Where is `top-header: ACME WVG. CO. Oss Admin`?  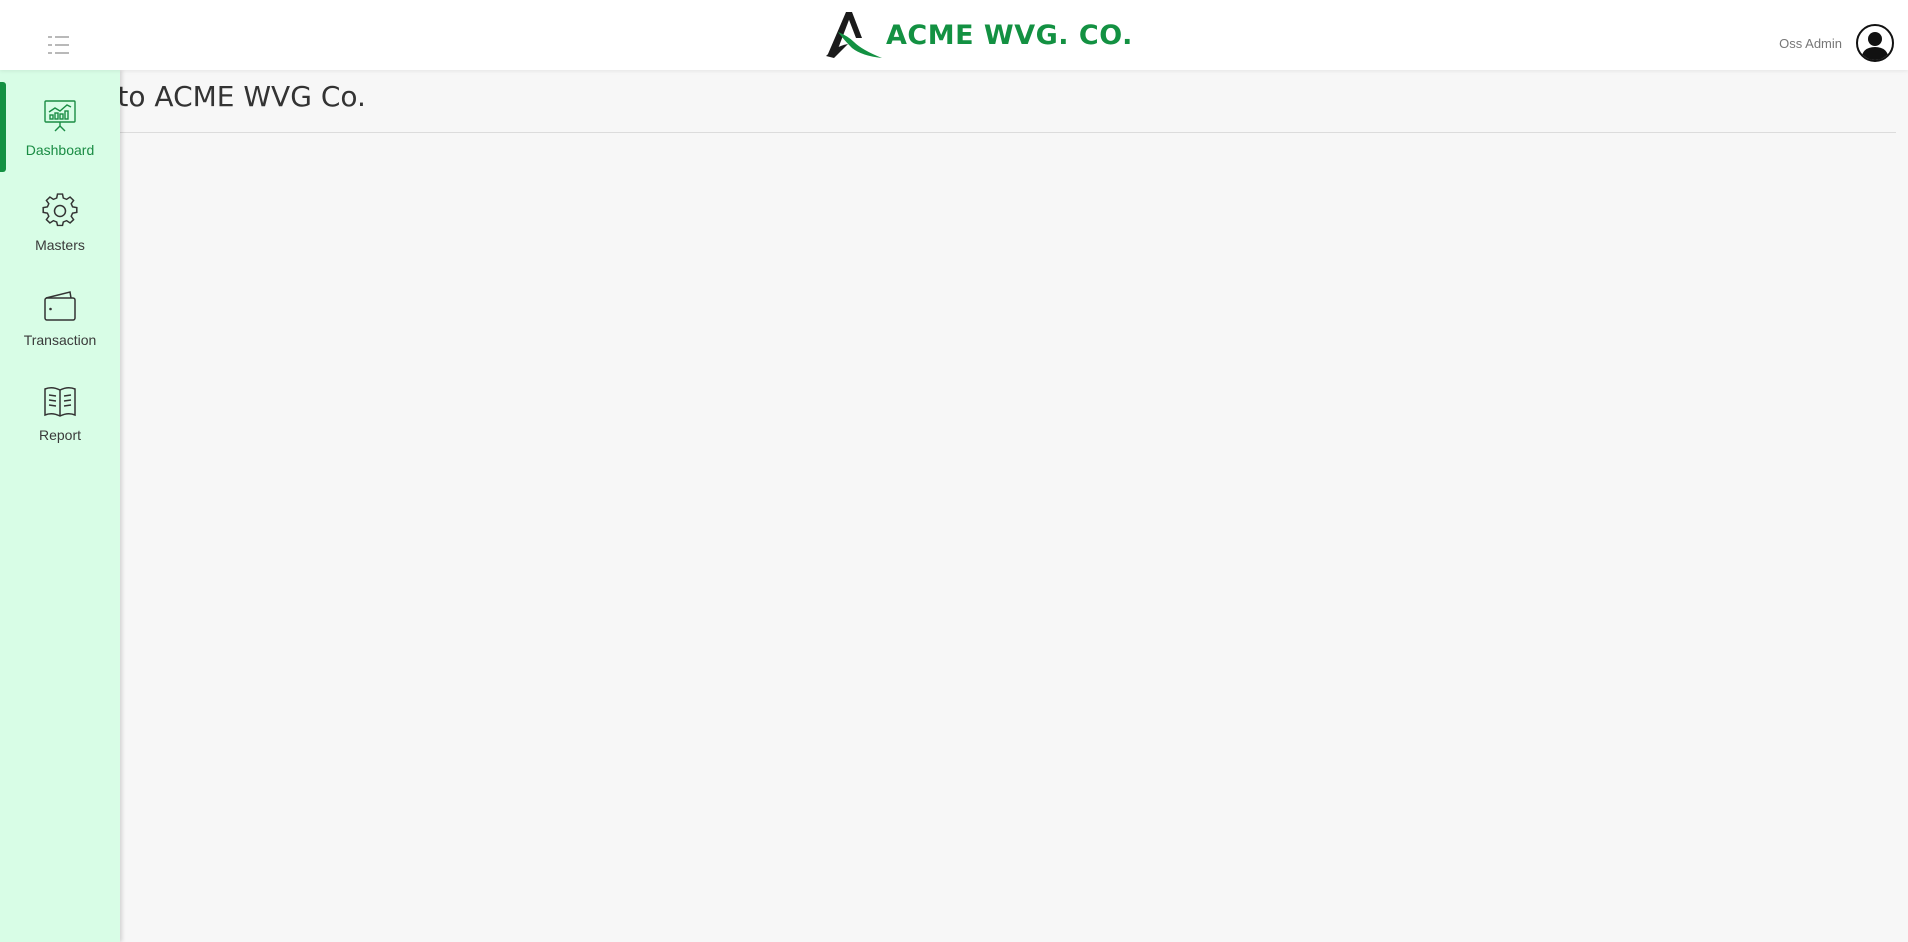 top-header: ACME WVG. CO. Oss Admin is located at coordinates (954, 35).